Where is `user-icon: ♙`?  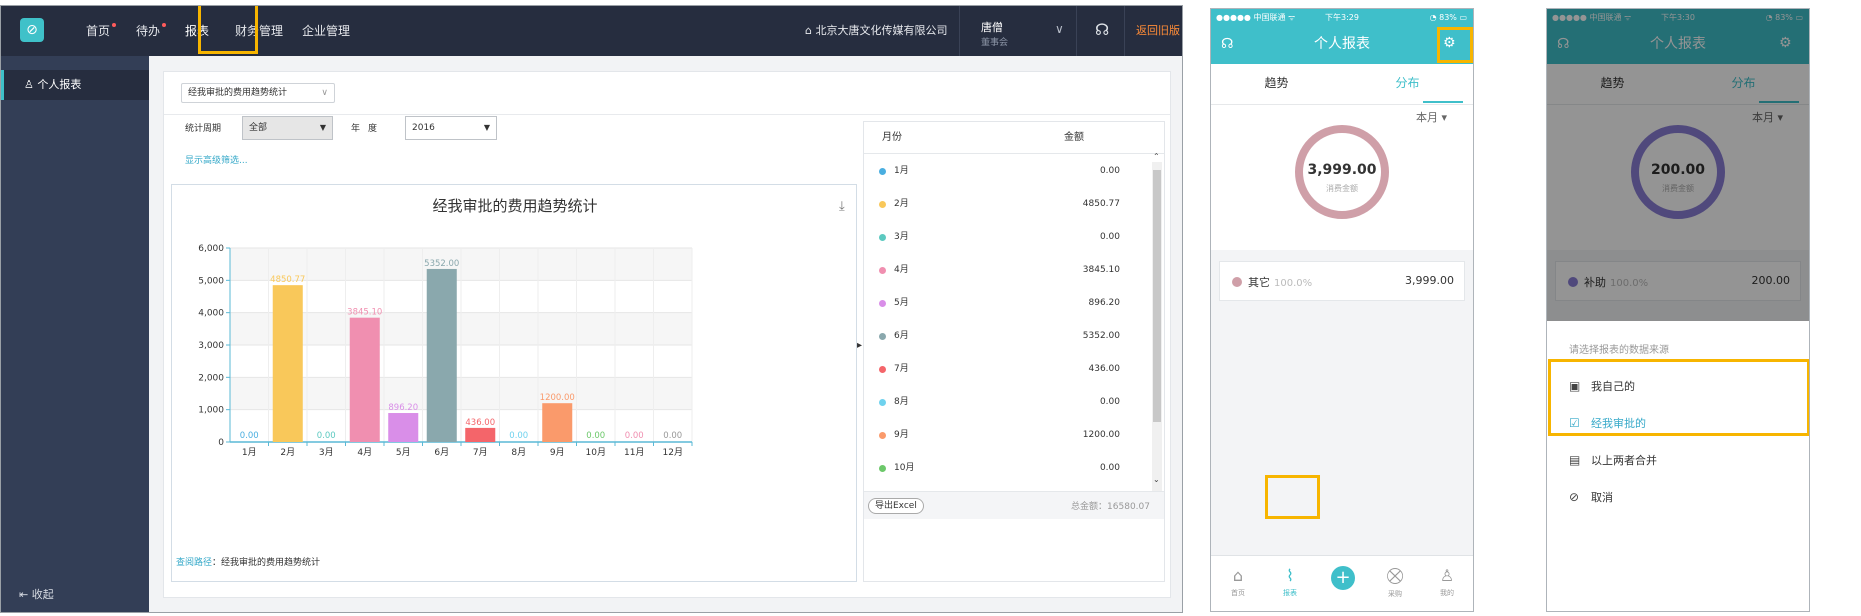 user-icon: ♙ is located at coordinates (1447, 575).